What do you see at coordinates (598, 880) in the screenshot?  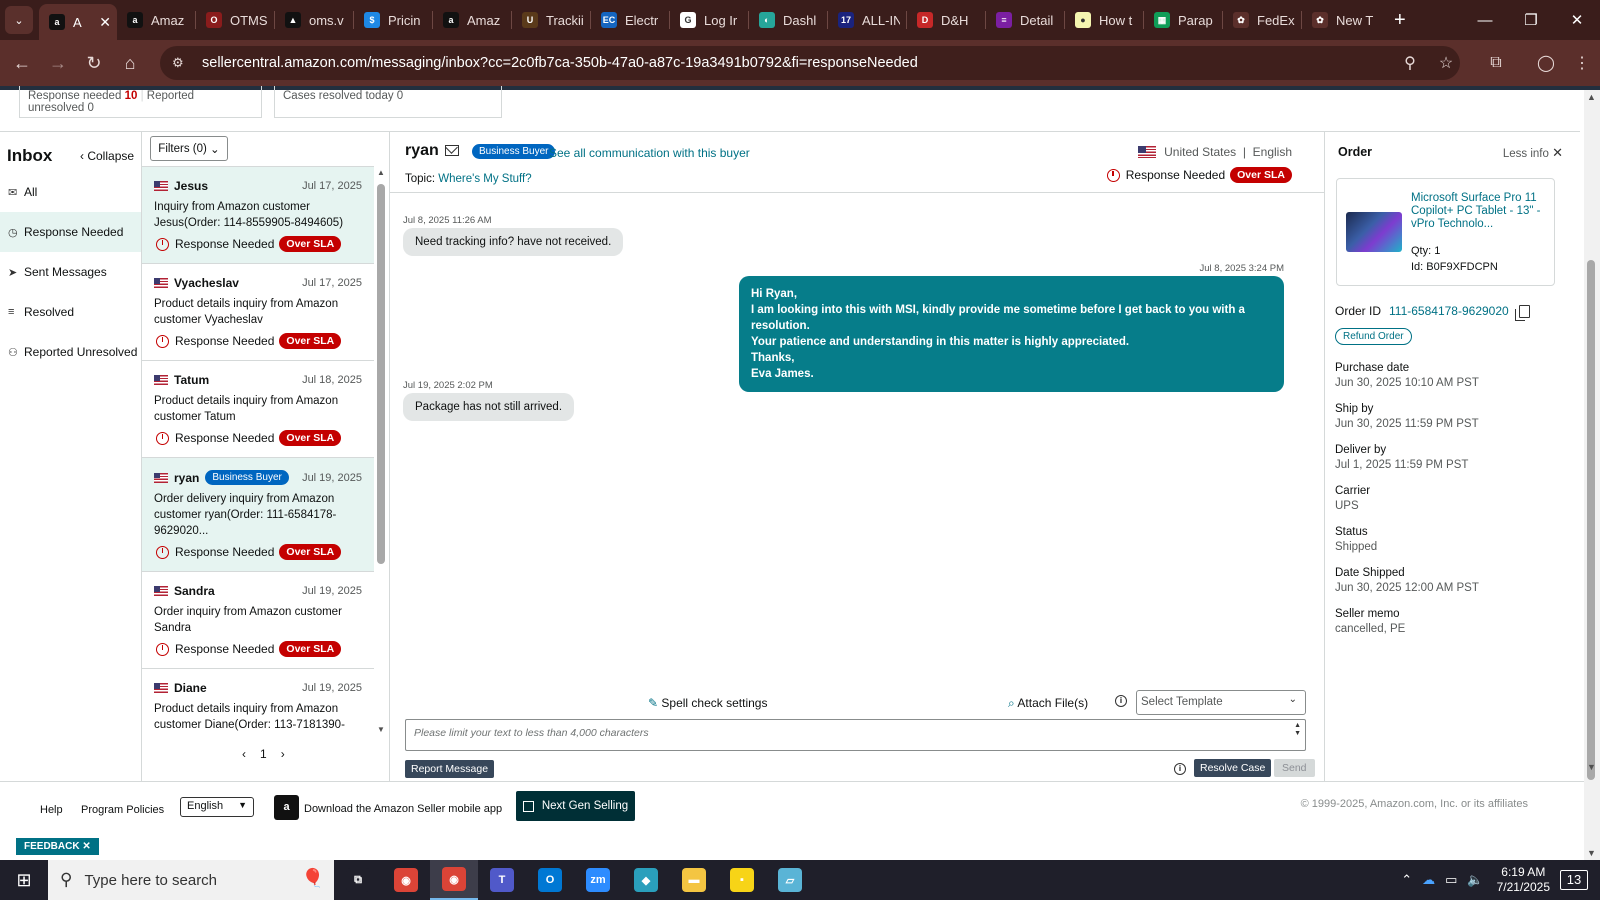 I see `taskbar-app-zoom: zm` at bounding box center [598, 880].